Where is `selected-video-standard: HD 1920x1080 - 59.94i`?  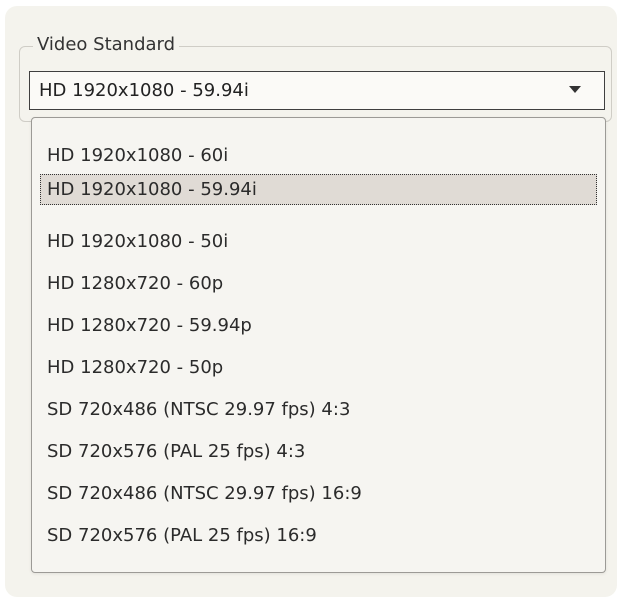 selected-video-standard: HD 1920x1080 - 59.94i is located at coordinates (144, 90).